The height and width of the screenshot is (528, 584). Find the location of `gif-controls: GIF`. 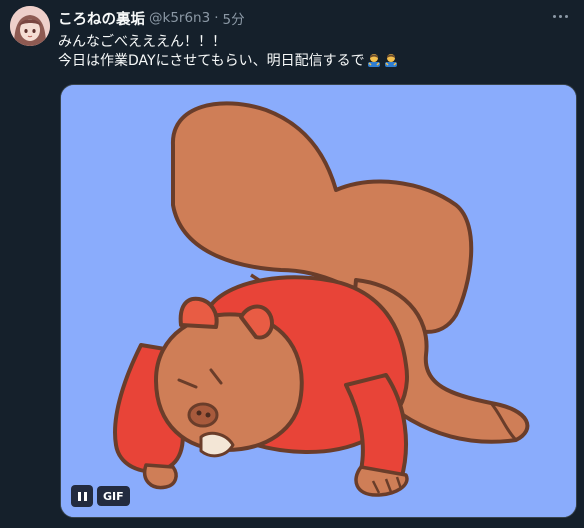

gif-controls: GIF is located at coordinates (100, 496).